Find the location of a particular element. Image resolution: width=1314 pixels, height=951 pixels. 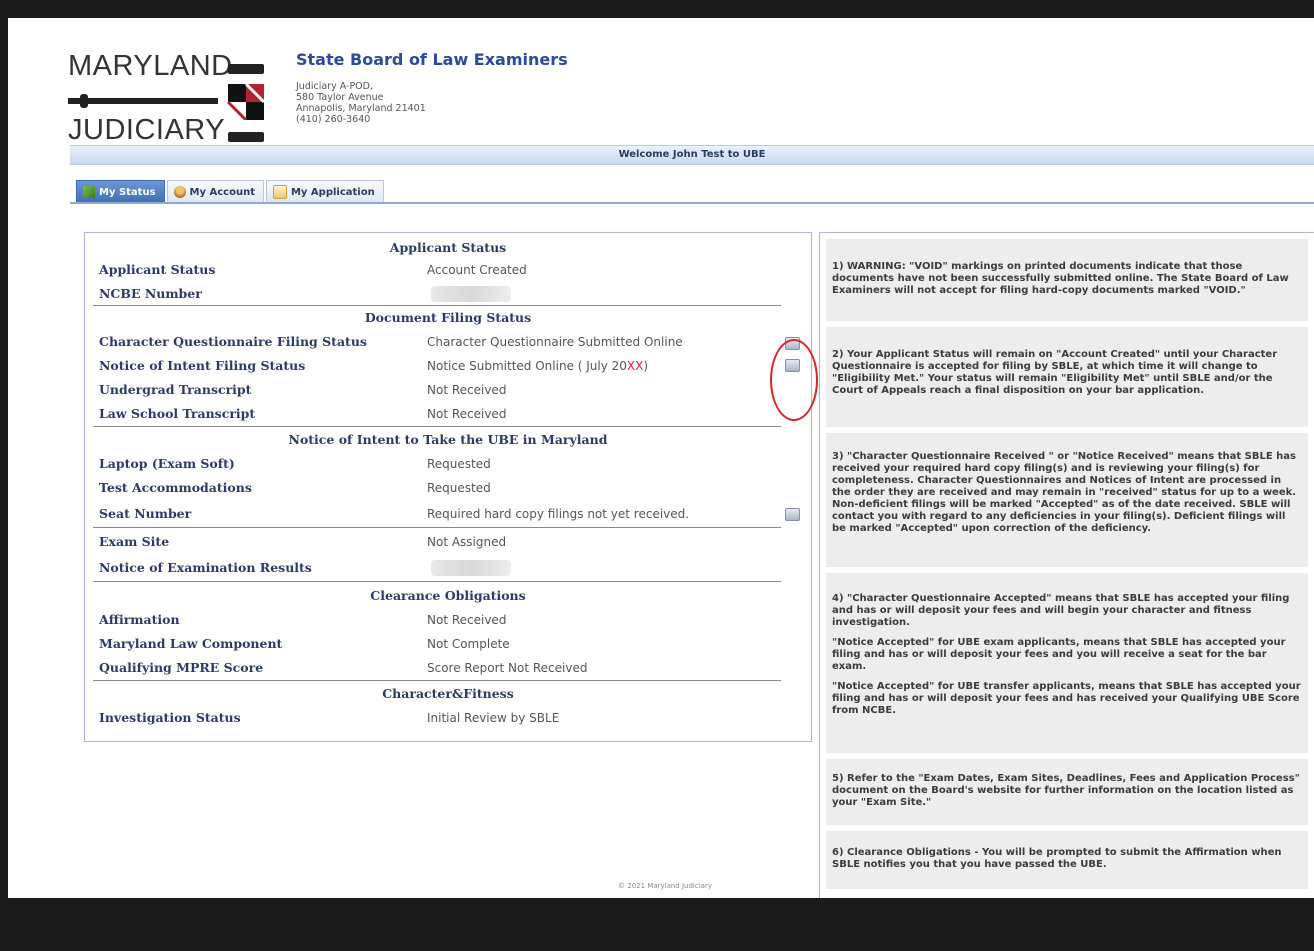

row-label: Character Questionnaire Filing Status is located at coordinates (233, 341).